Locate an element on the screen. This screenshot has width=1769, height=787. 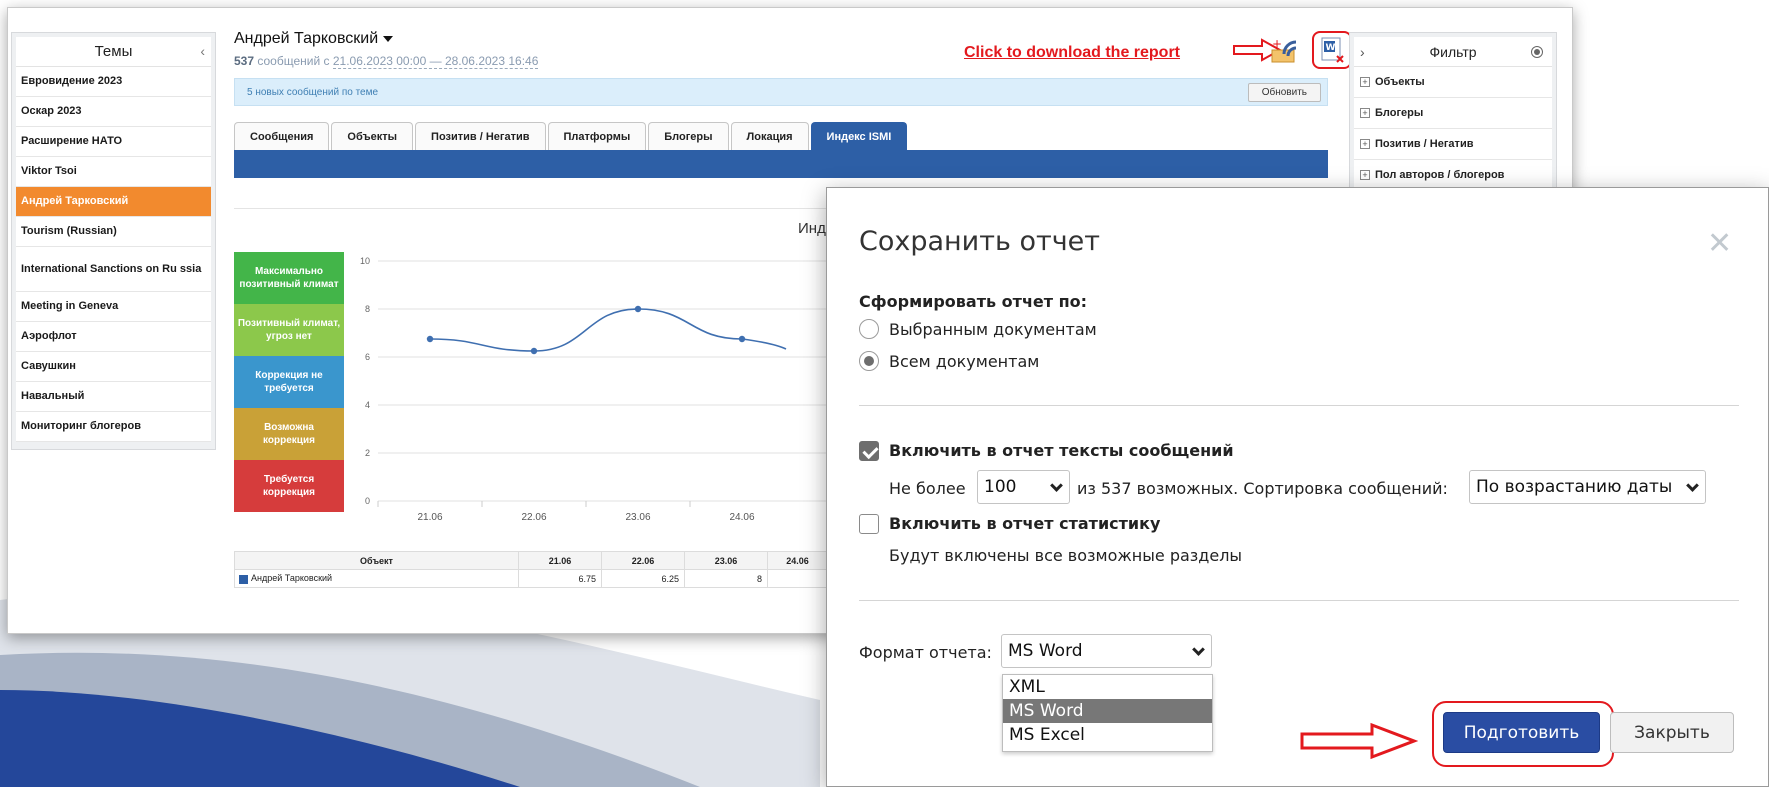
new-messages-notice: 5 новых сообщений по теме Обновить is located at coordinates (781, 92).